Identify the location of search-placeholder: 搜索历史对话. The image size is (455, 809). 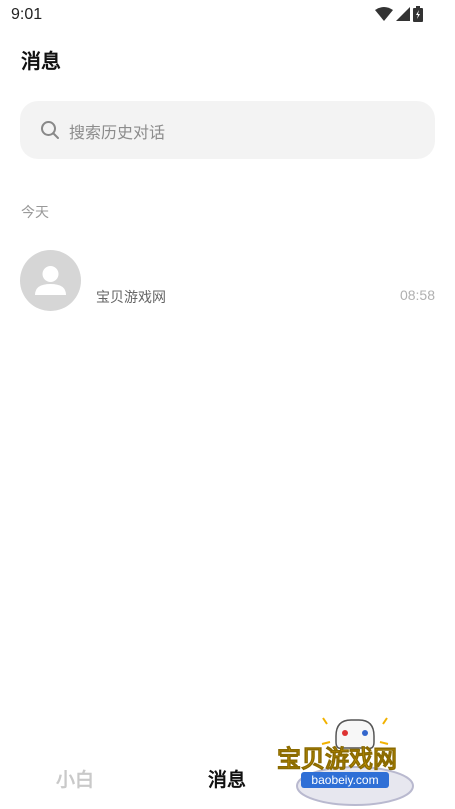
(117, 132).